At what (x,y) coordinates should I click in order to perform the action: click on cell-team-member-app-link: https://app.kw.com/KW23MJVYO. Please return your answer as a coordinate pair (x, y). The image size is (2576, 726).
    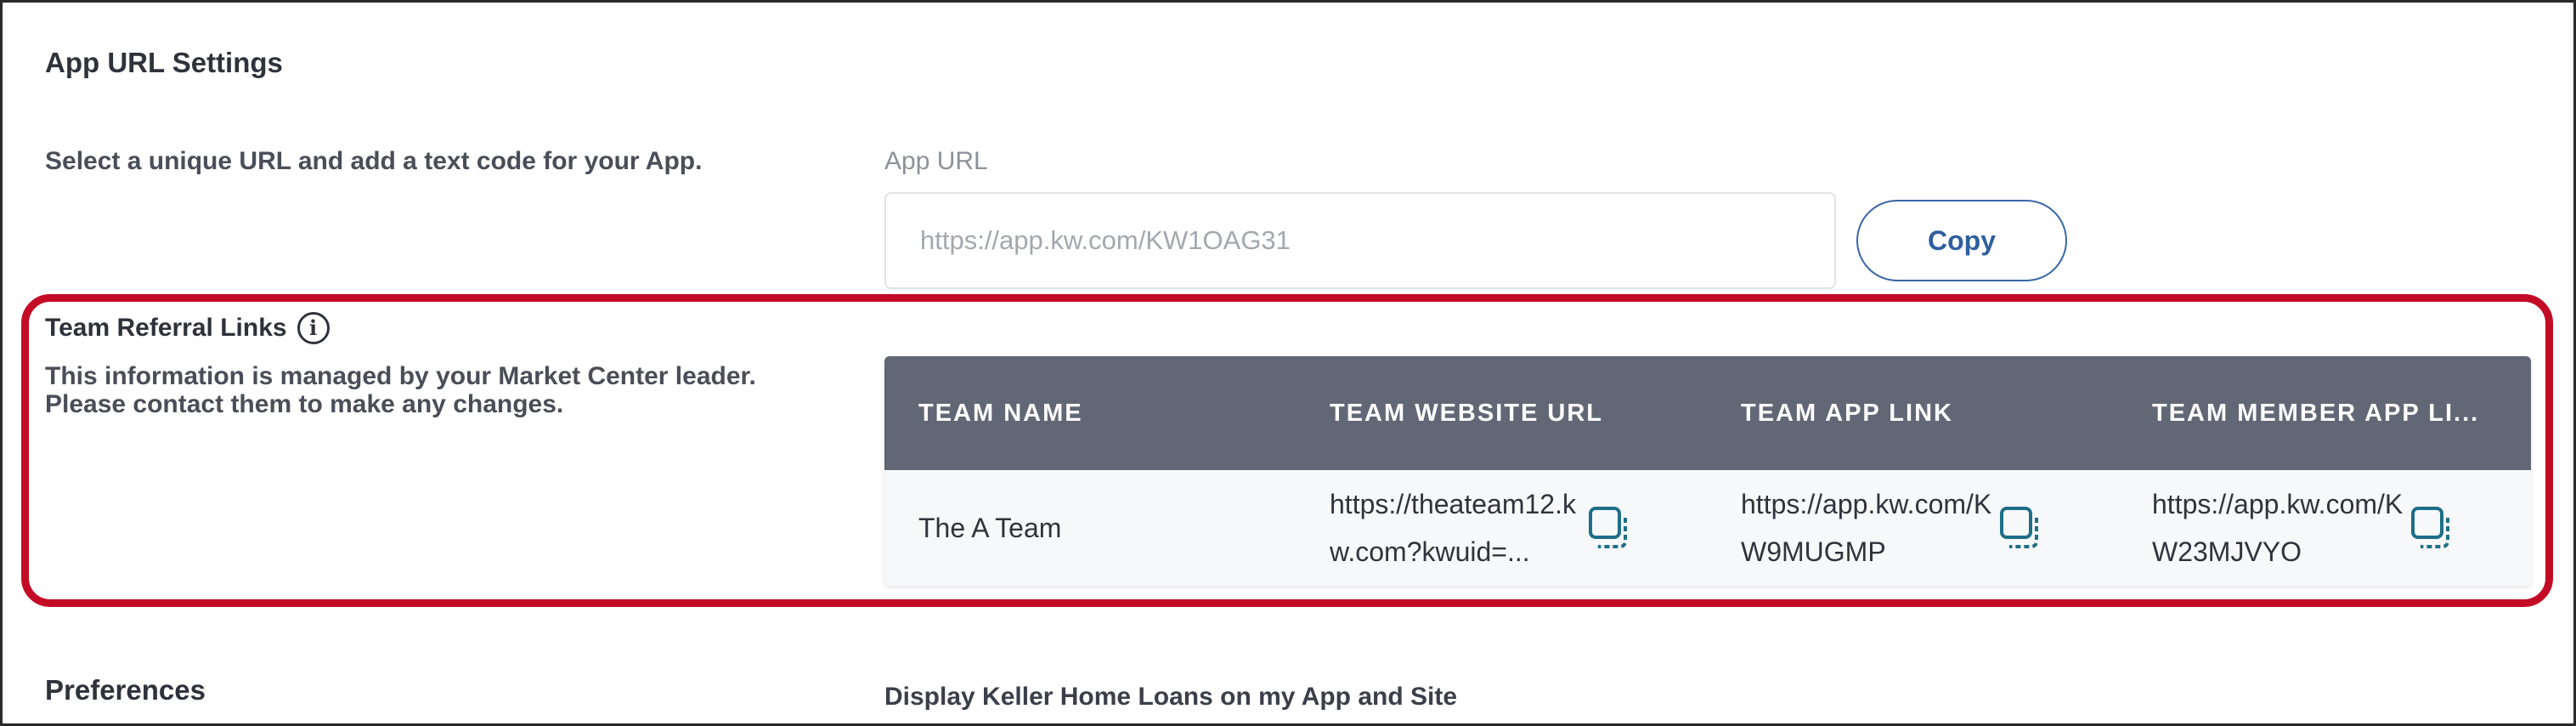
    Looking at the image, I should click on (2323, 528).